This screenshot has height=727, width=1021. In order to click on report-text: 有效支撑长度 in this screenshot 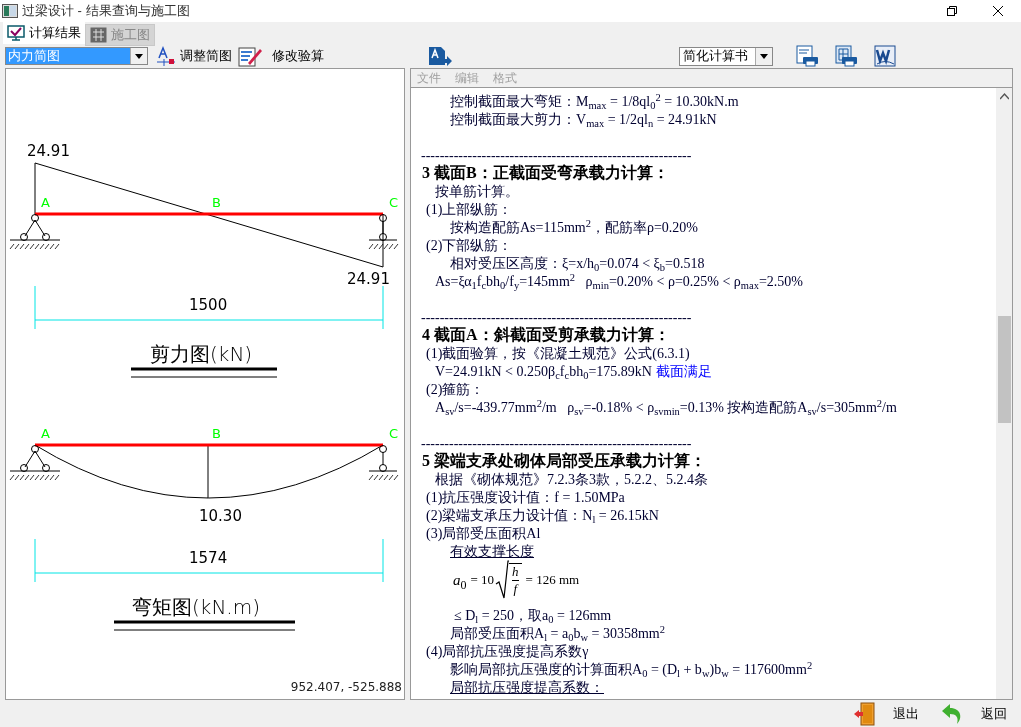, I will do `click(492, 551)`.